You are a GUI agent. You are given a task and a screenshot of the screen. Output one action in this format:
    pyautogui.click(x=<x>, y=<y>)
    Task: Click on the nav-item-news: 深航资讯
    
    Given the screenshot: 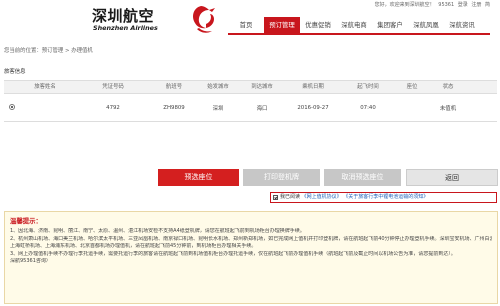 What is the action you would take?
    pyautogui.click(x=462, y=25)
    